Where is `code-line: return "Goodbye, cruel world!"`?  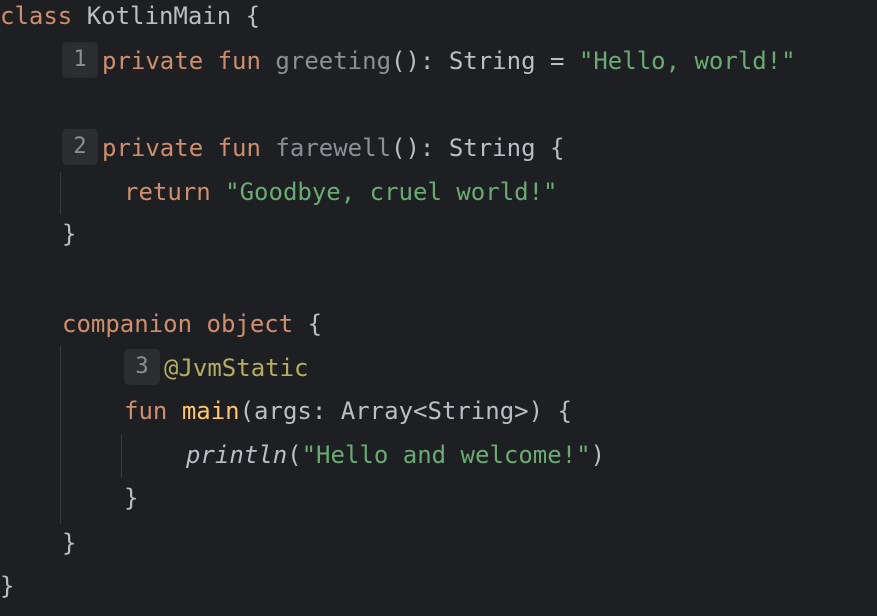 code-line: return "Goodbye, cruel world!" is located at coordinates (341, 192).